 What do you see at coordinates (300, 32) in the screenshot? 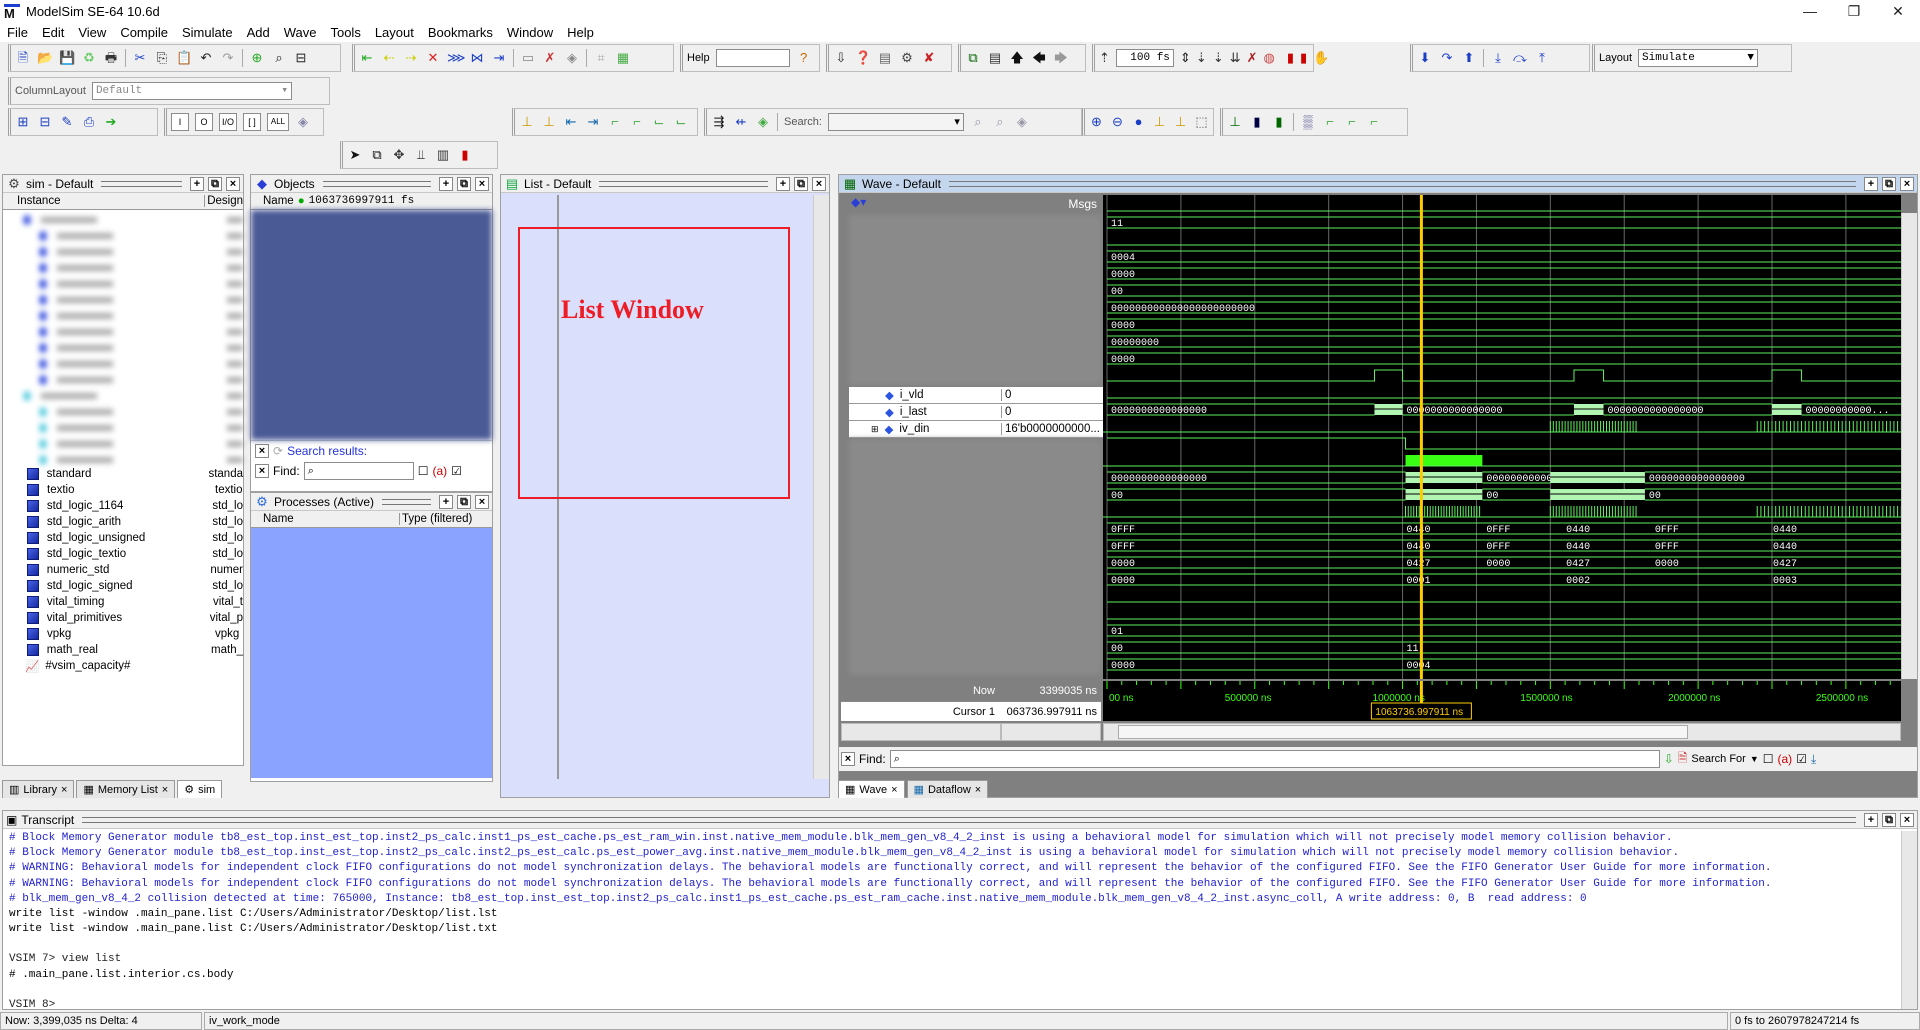
I see `menu-wave: Wave` at bounding box center [300, 32].